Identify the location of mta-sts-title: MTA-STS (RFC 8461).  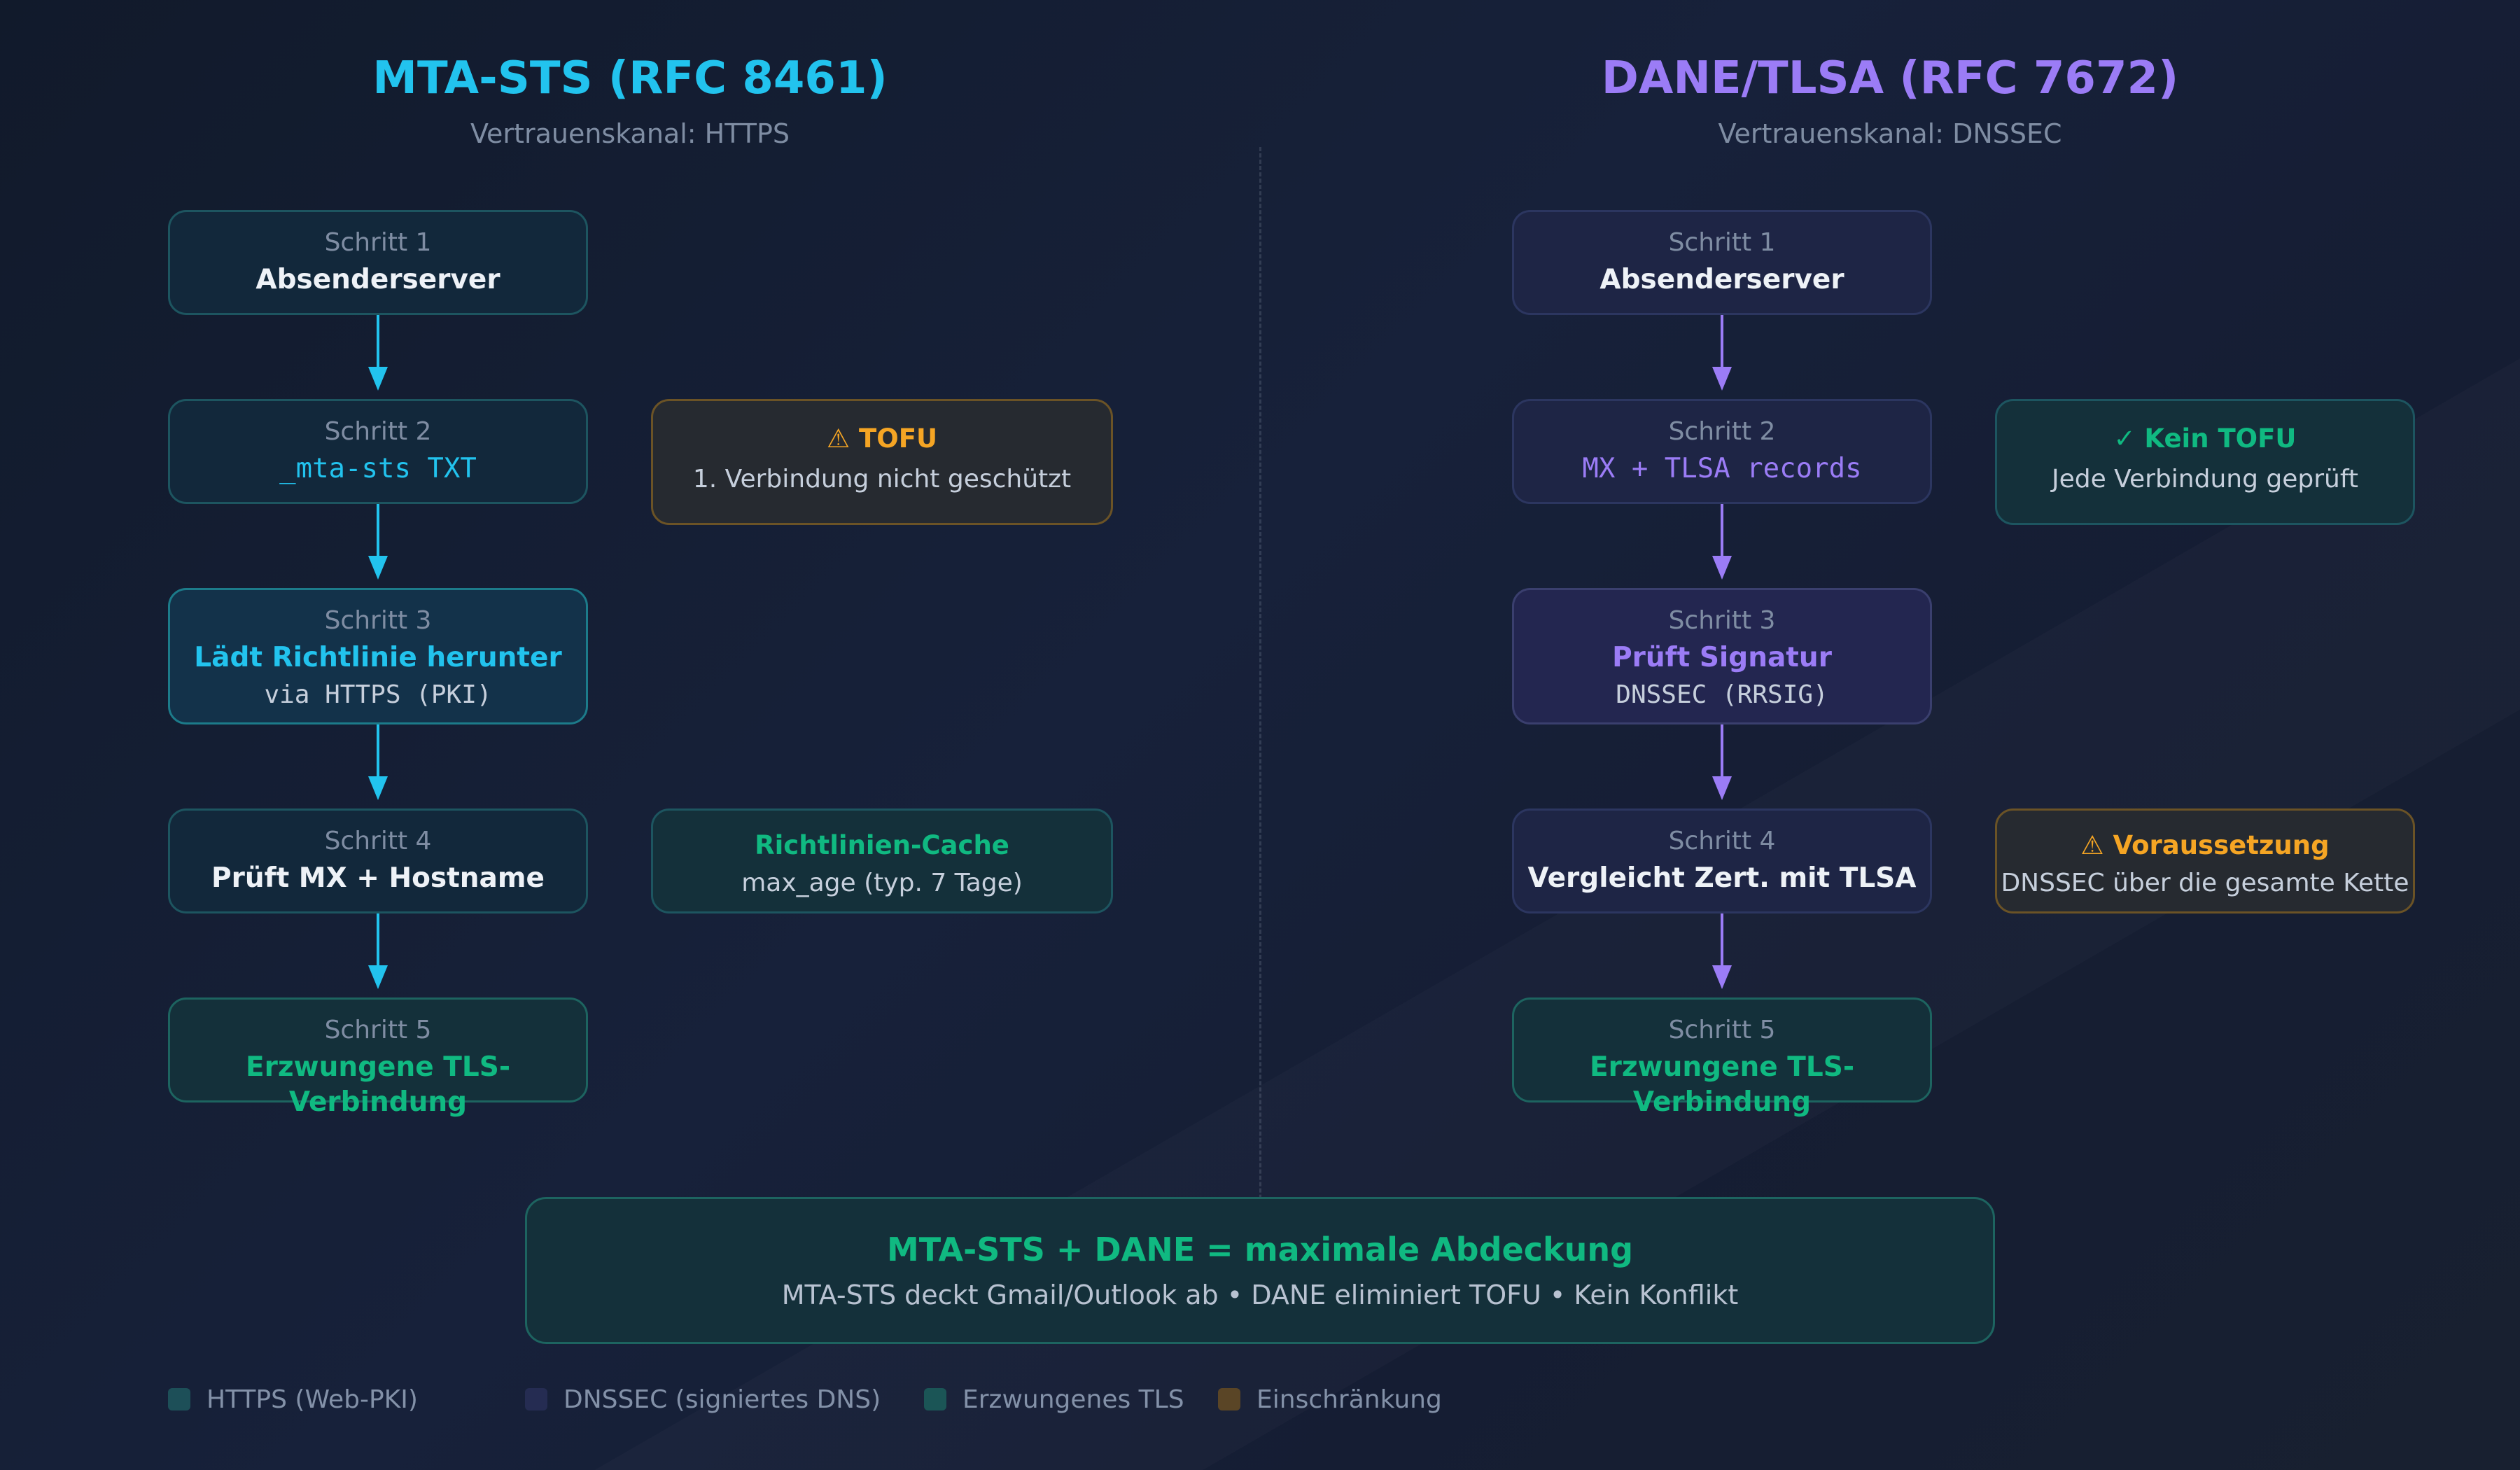
(630, 78).